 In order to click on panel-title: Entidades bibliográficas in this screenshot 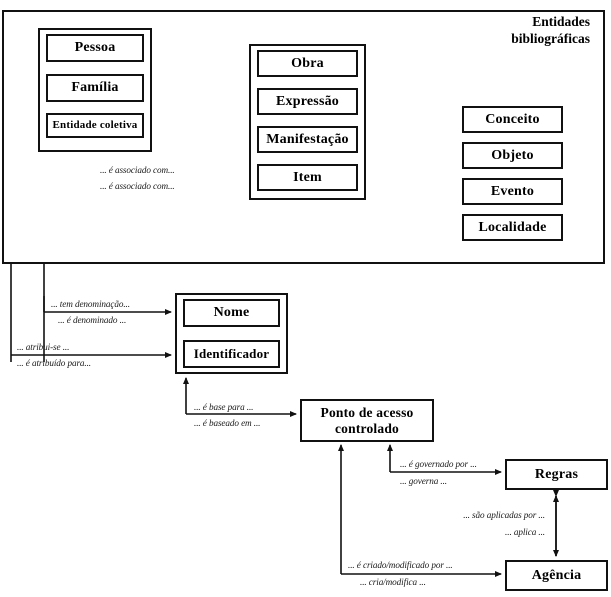, I will do `click(522, 31)`.